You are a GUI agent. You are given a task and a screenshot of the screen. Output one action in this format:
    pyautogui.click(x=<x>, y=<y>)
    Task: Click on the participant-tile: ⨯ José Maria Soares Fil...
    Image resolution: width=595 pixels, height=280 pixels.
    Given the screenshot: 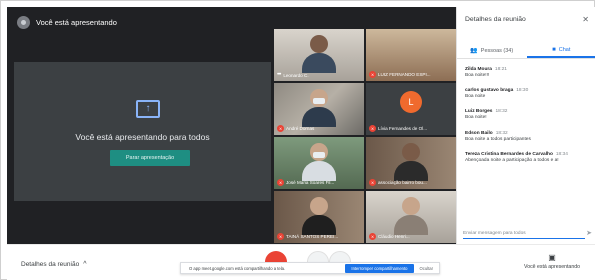 What is the action you would take?
    pyautogui.click(x=319, y=163)
    